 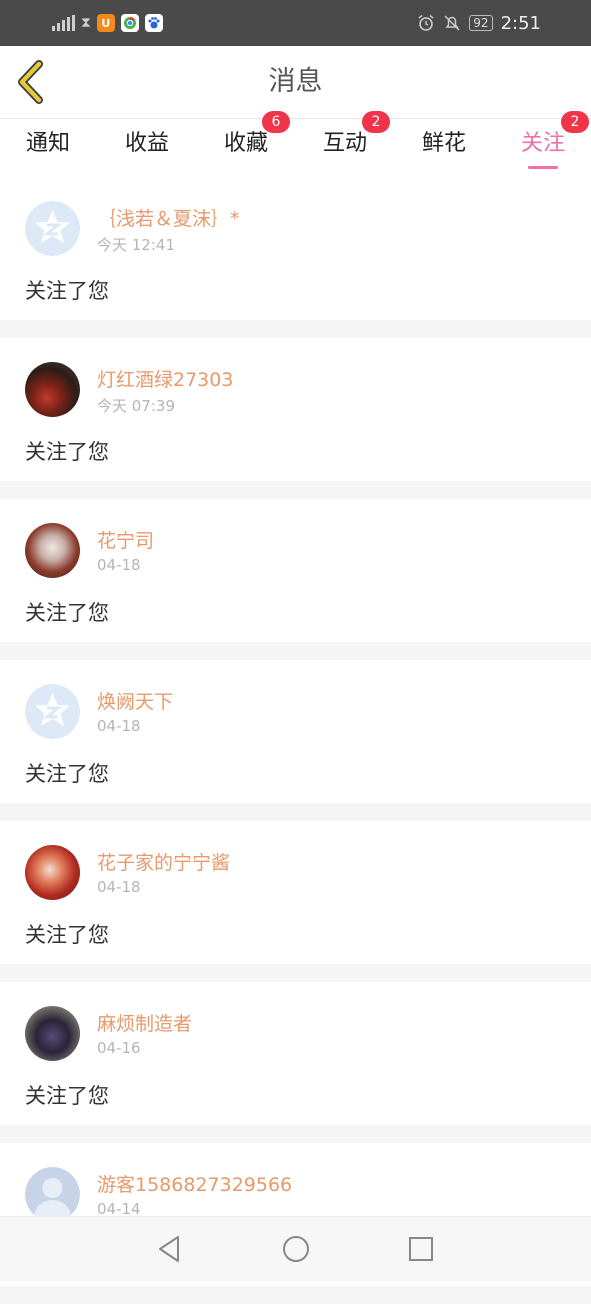 I want to click on timestamp: 今天 07:39, so click(x=136, y=406).